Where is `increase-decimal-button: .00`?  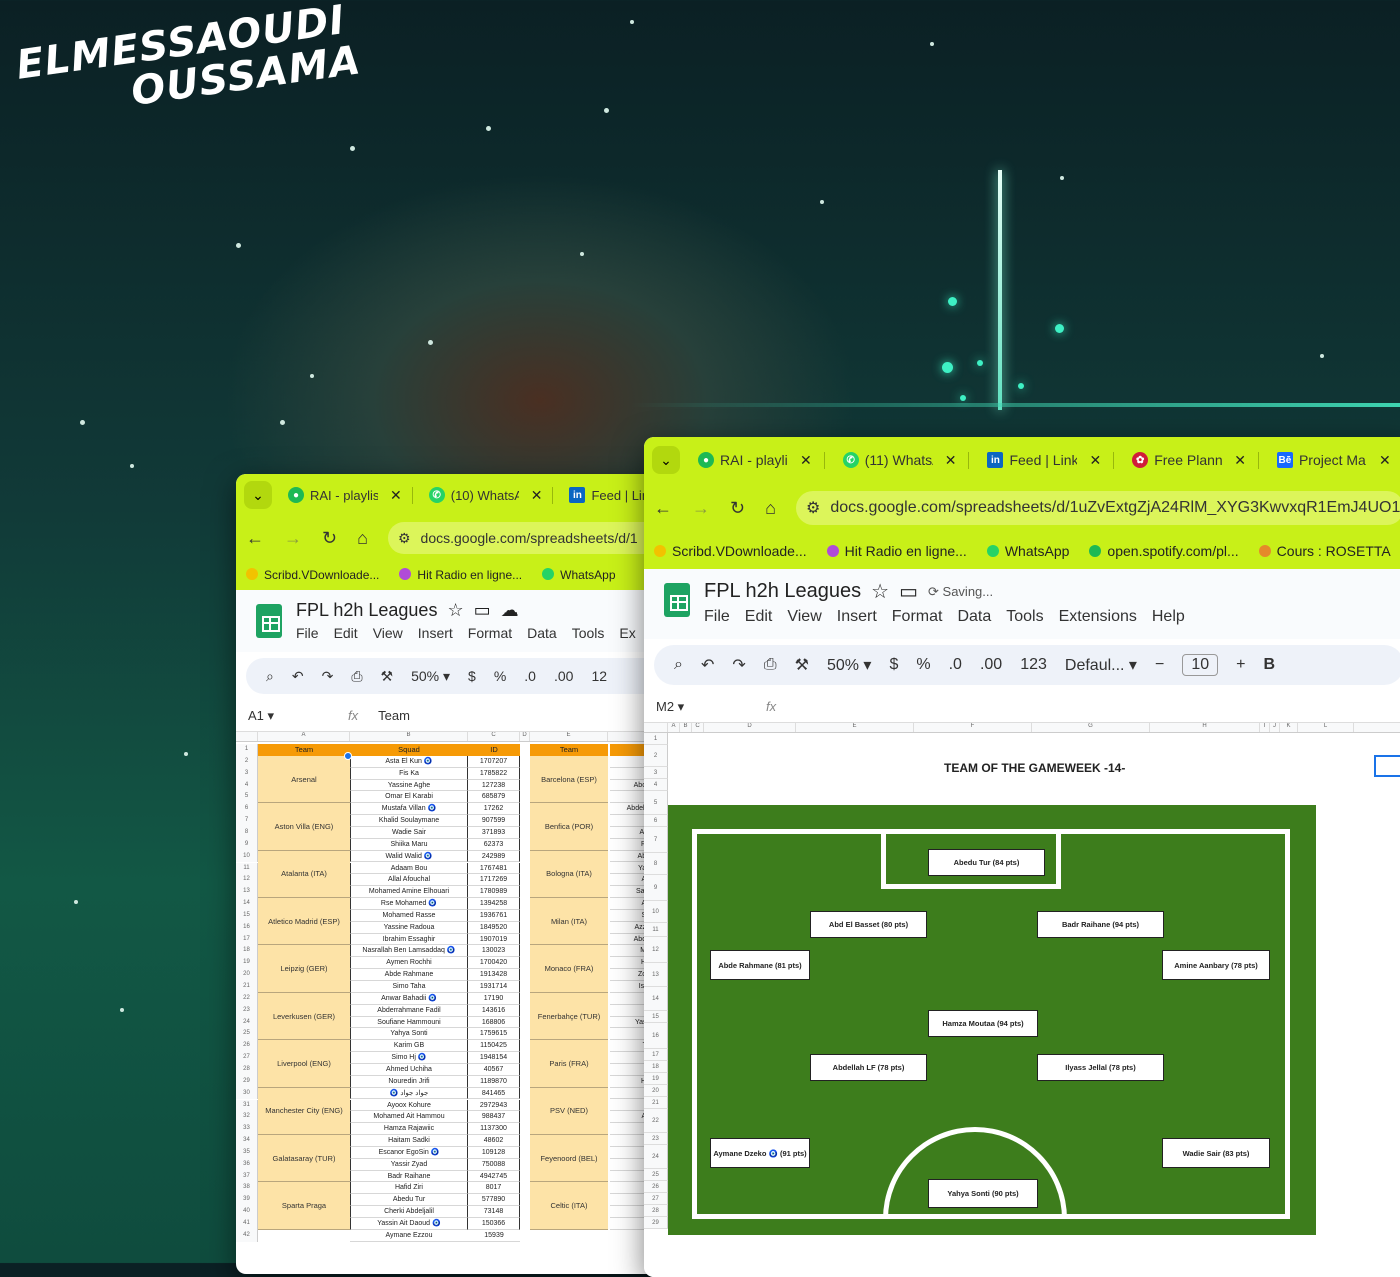 increase-decimal-button: .00 is located at coordinates (991, 665).